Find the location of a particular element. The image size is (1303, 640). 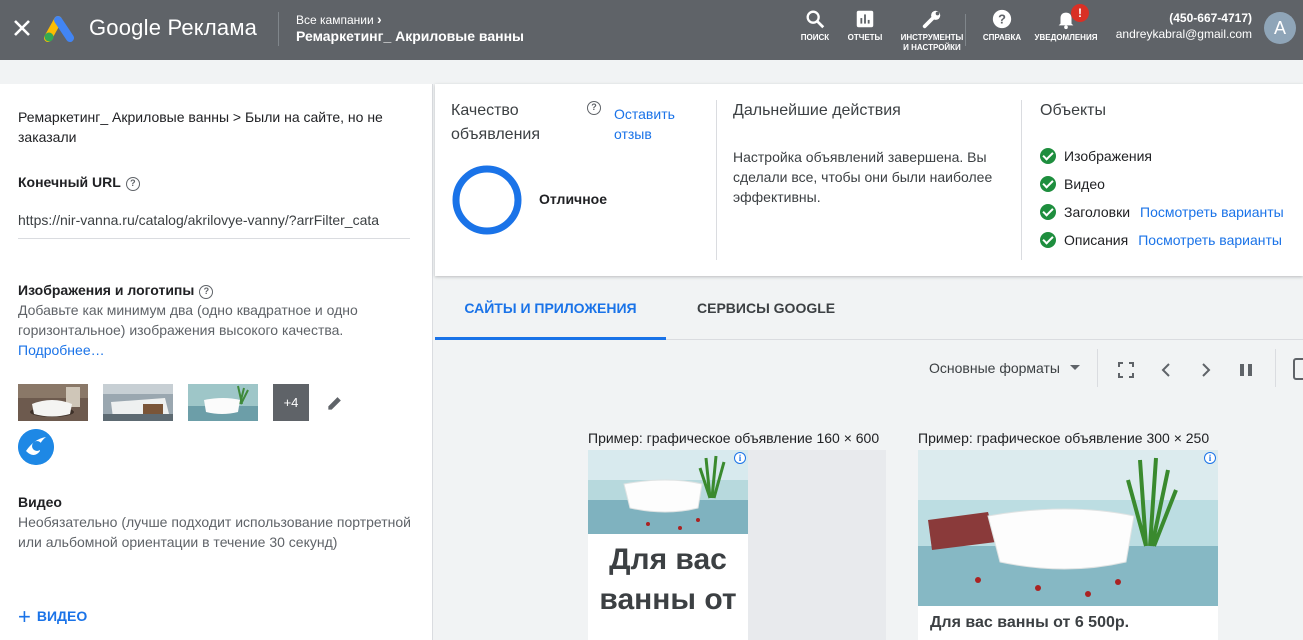

video-title: Видео is located at coordinates (40, 502).